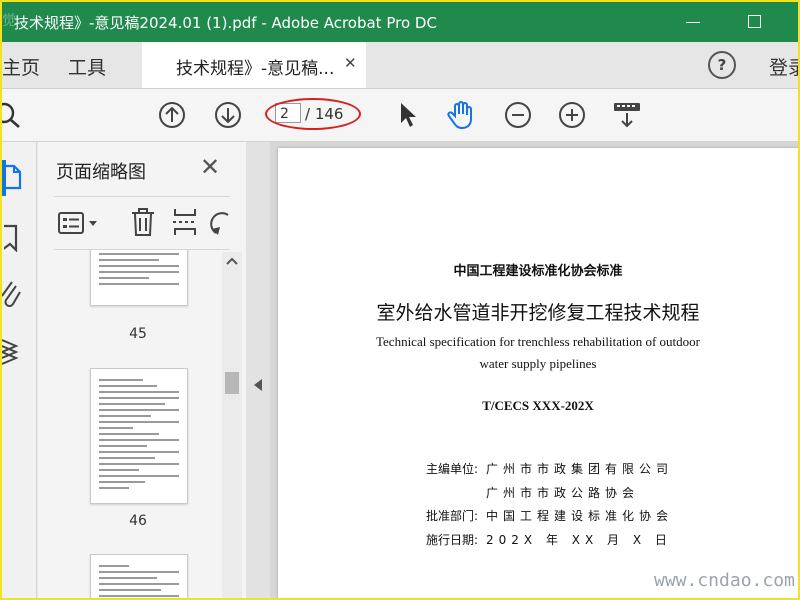  Describe the element at coordinates (627, 115) in the screenshot. I see `scroll-mode-icon` at that location.